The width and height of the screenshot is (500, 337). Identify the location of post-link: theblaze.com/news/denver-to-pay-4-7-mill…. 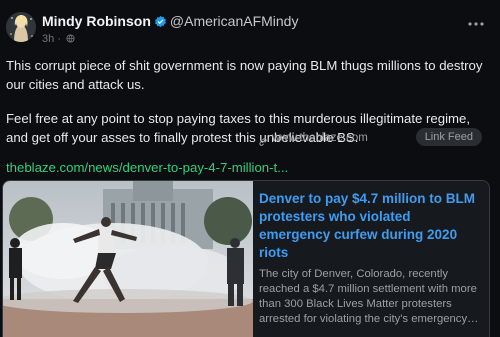
(147, 167).